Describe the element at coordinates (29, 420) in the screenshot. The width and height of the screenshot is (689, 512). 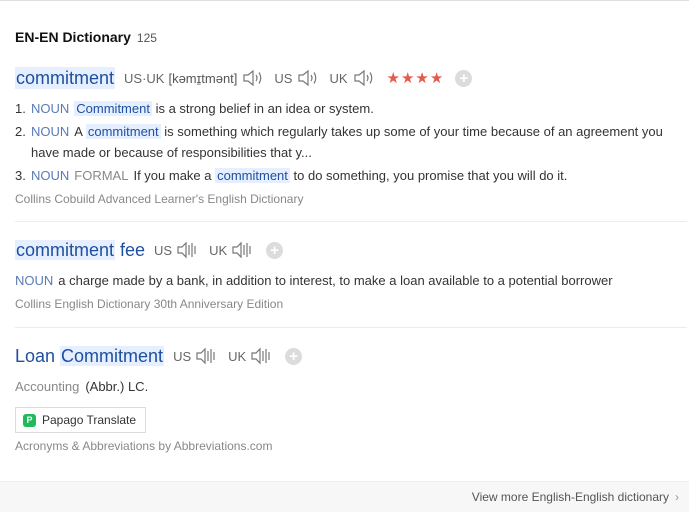
I see `papago-icon: P` at that location.